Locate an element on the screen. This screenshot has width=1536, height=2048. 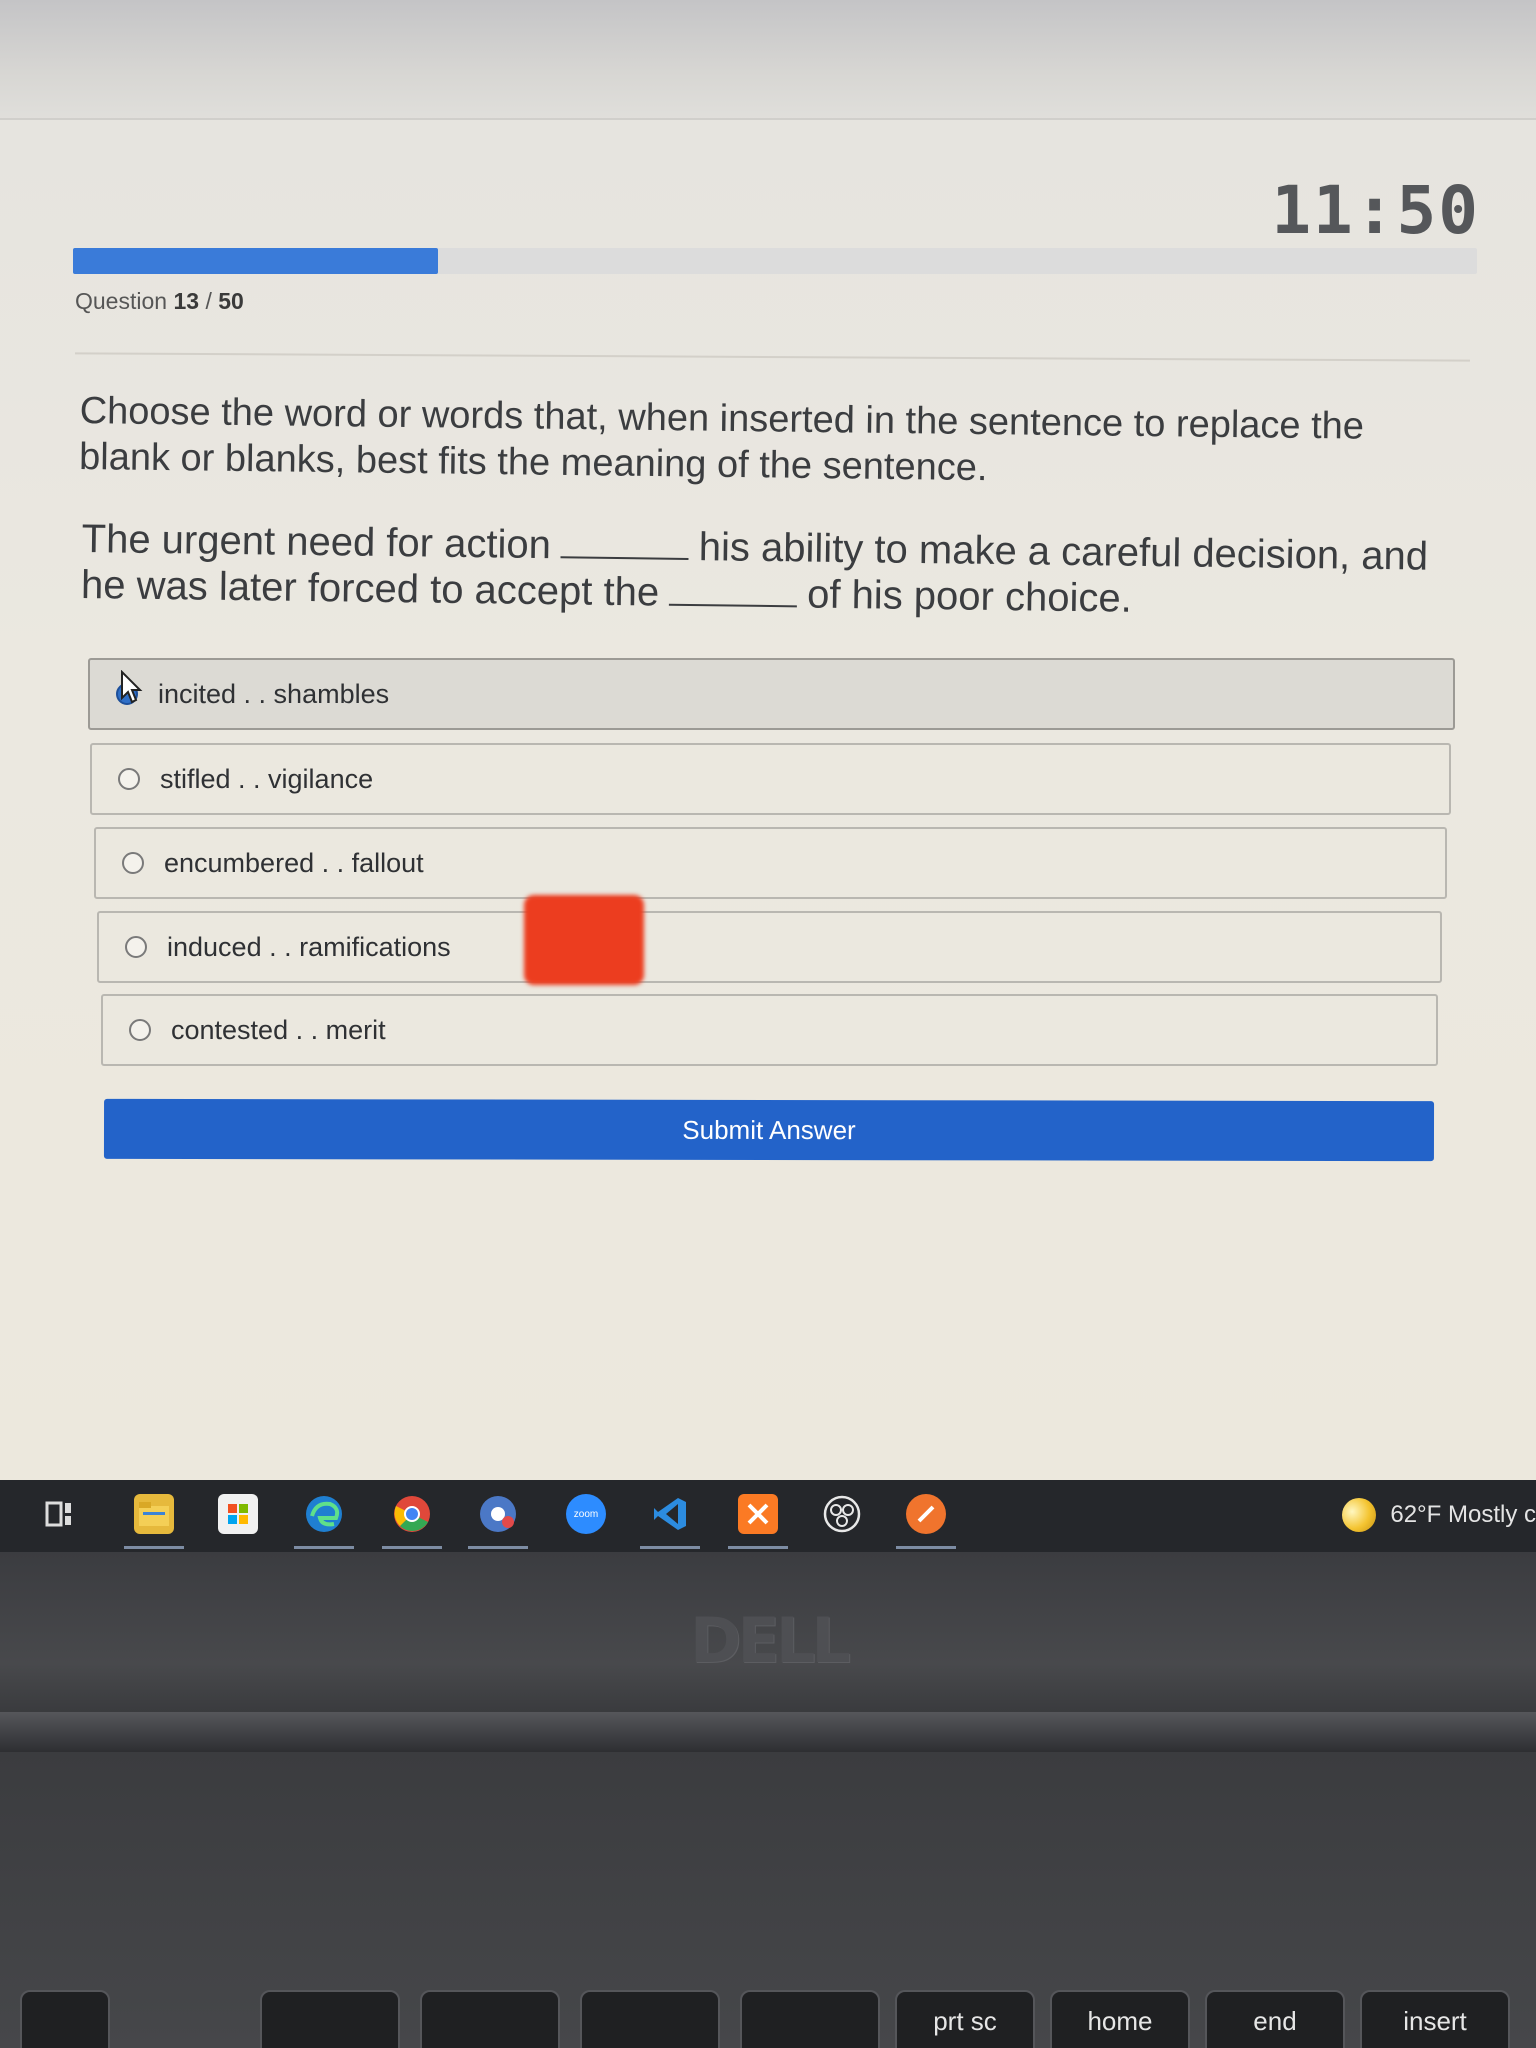
app-orange-icon is located at coordinates (926, 1514).